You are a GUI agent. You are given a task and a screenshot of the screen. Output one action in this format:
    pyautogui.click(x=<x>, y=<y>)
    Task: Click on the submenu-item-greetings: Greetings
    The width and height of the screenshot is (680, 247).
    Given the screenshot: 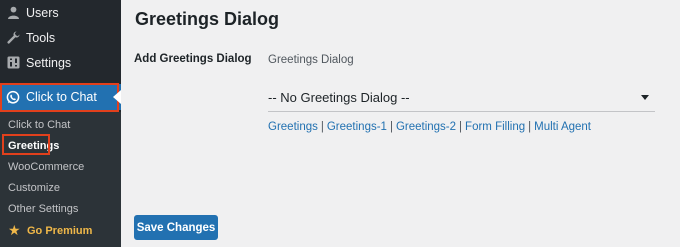 What is the action you would take?
    pyautogui.click(x=33, y=146)
    